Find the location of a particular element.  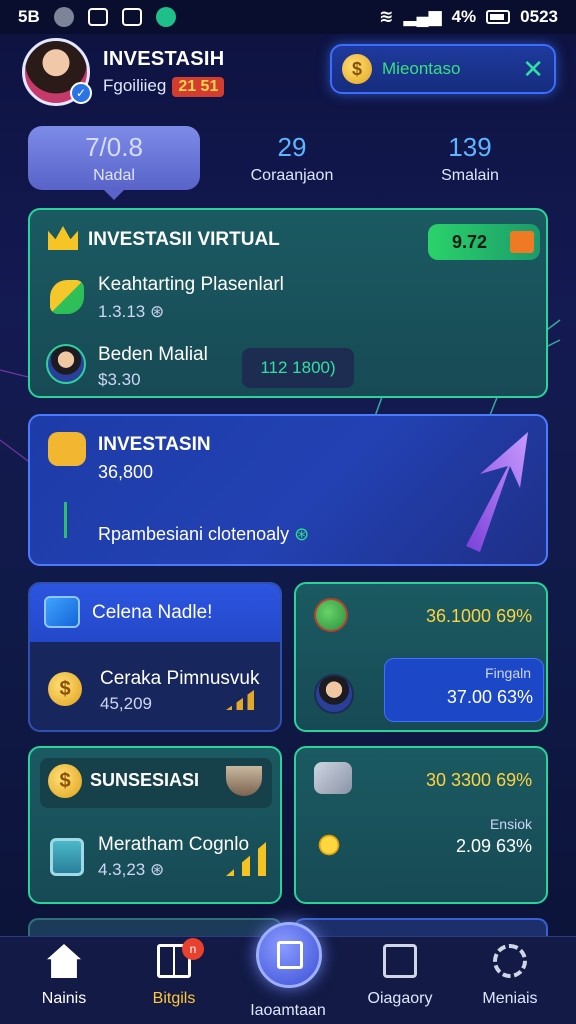

celena-card: Celena Nadle! $ Ceraka Pimnusvuk 45,209 is located at coordinates (155, 657).